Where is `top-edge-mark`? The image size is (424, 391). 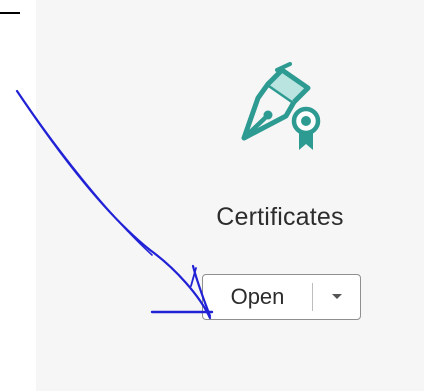 top-edge-mark is located at coordinates (10, 13).